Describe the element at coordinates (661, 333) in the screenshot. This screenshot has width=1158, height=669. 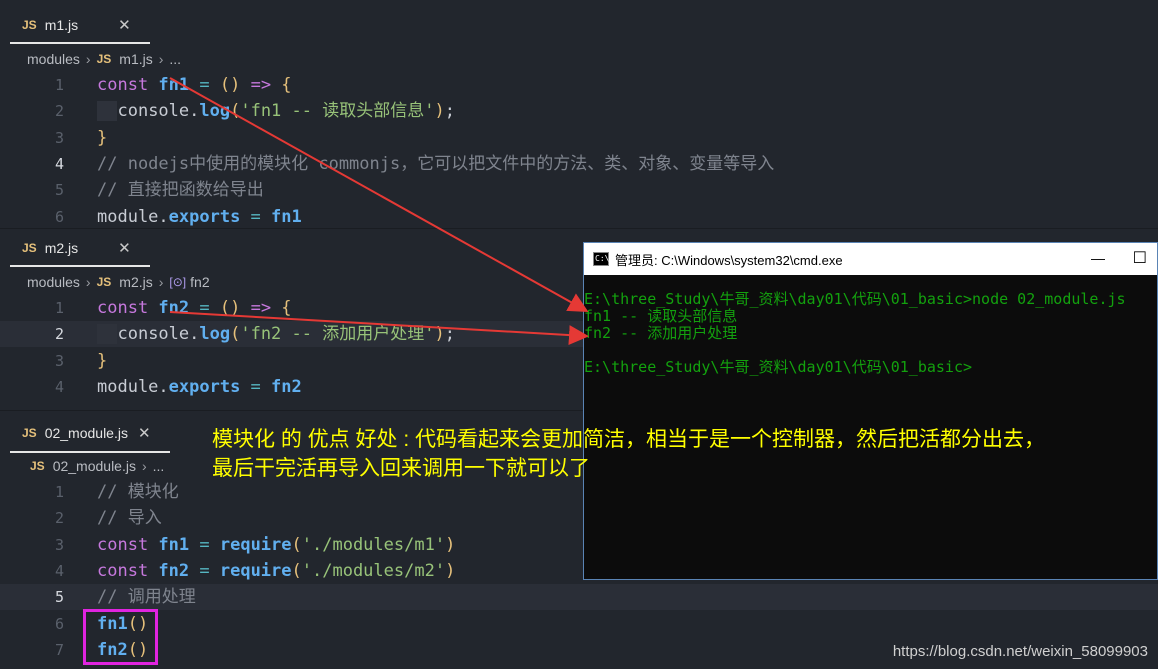
I see `cmd-output-line: fn2 -- 添加用户处理` at that location.